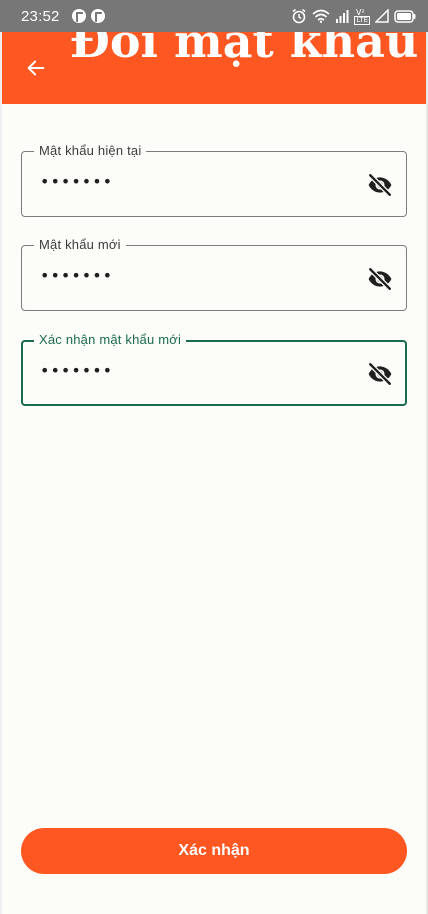 This screenshot has height=914, width=428. What do you see at coordinates (40, 16) in the screenshot?
I see `status-time: 23:52` at bounding box center [40, 16].